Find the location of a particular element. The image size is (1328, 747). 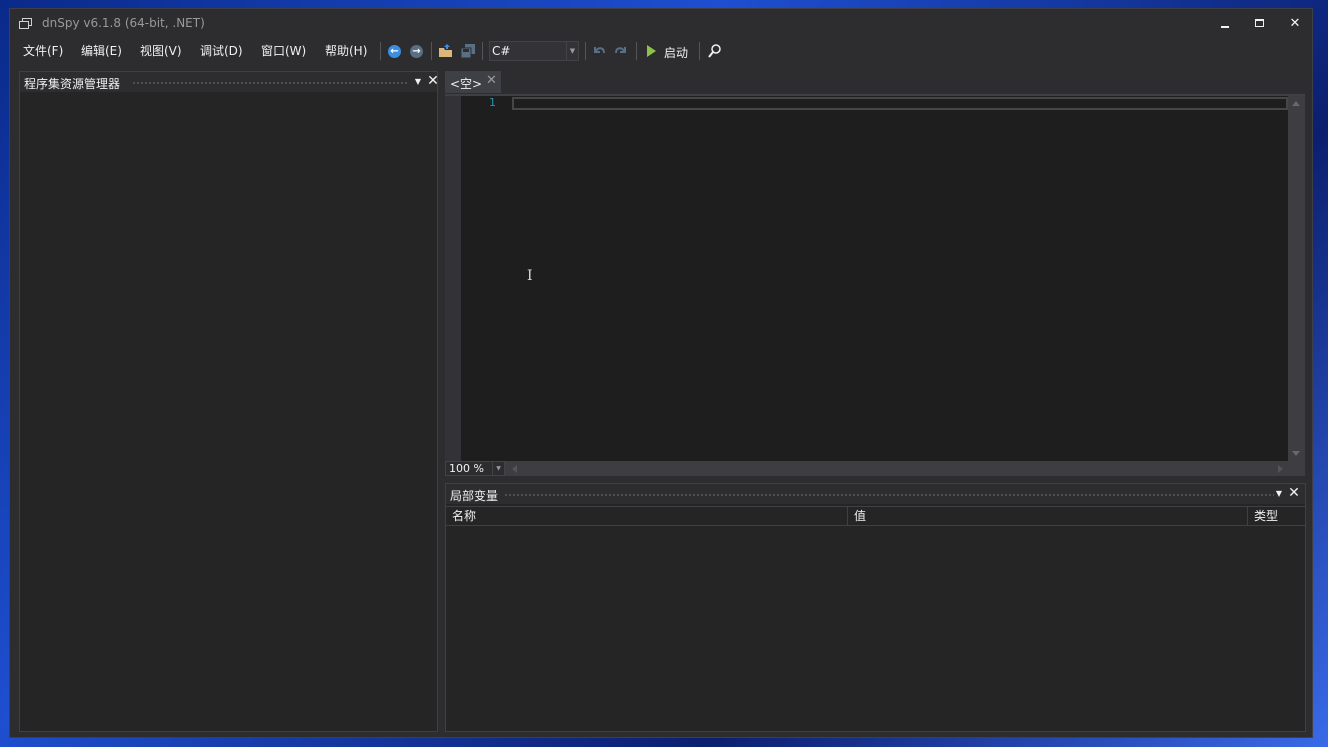

language-select: C# ▼ is located at coordinates (534, 51).